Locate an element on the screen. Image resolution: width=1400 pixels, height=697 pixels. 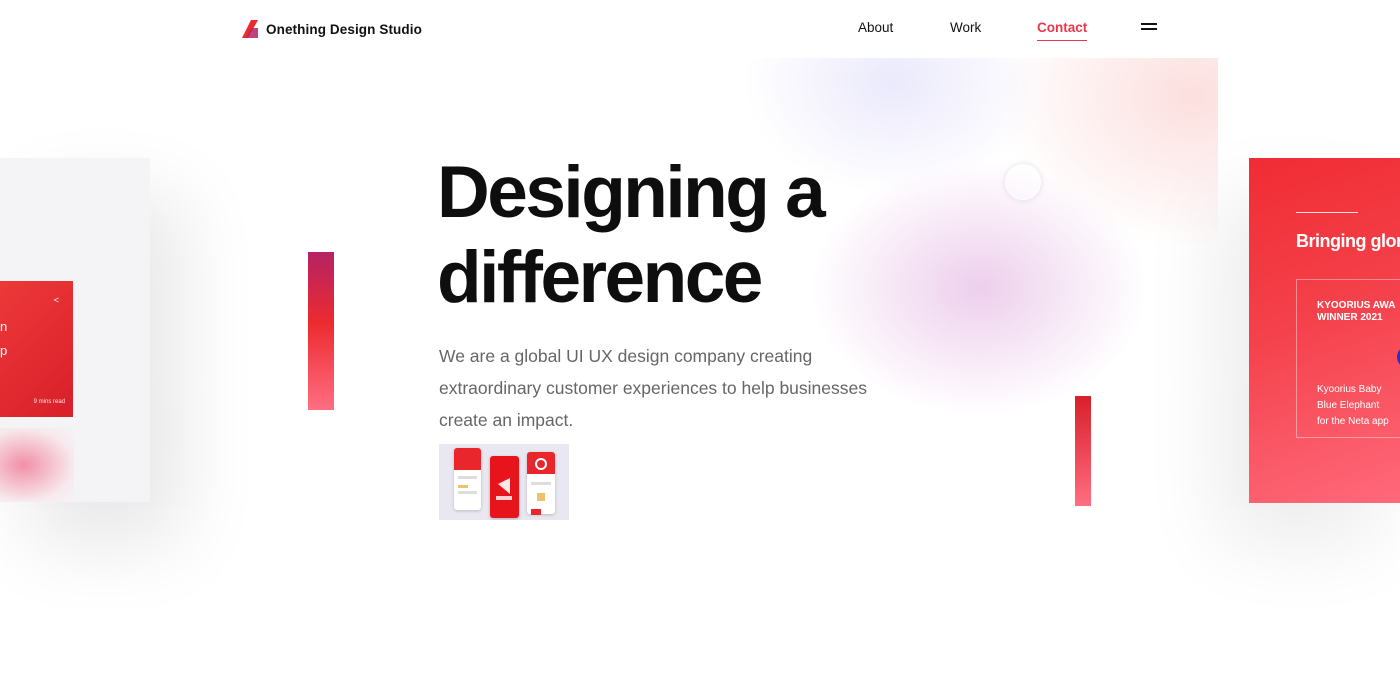
divider is located at coordinates (1327, 212).